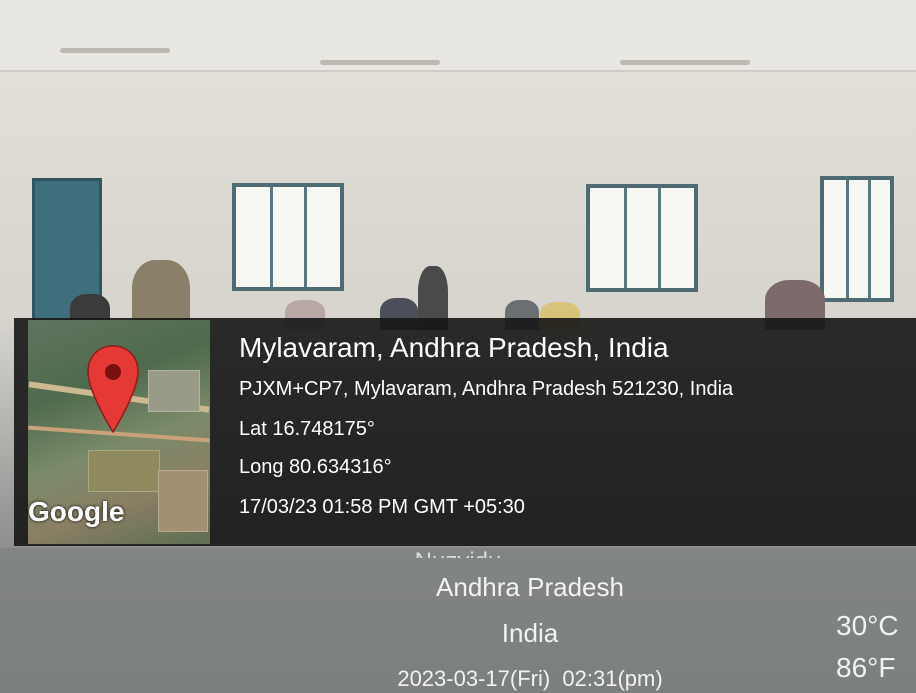  What do you see at coordinates (866, 667) in the screenshot?
I see `temperature-fahrenheit: 86°F` at bounding box center [866, 667].